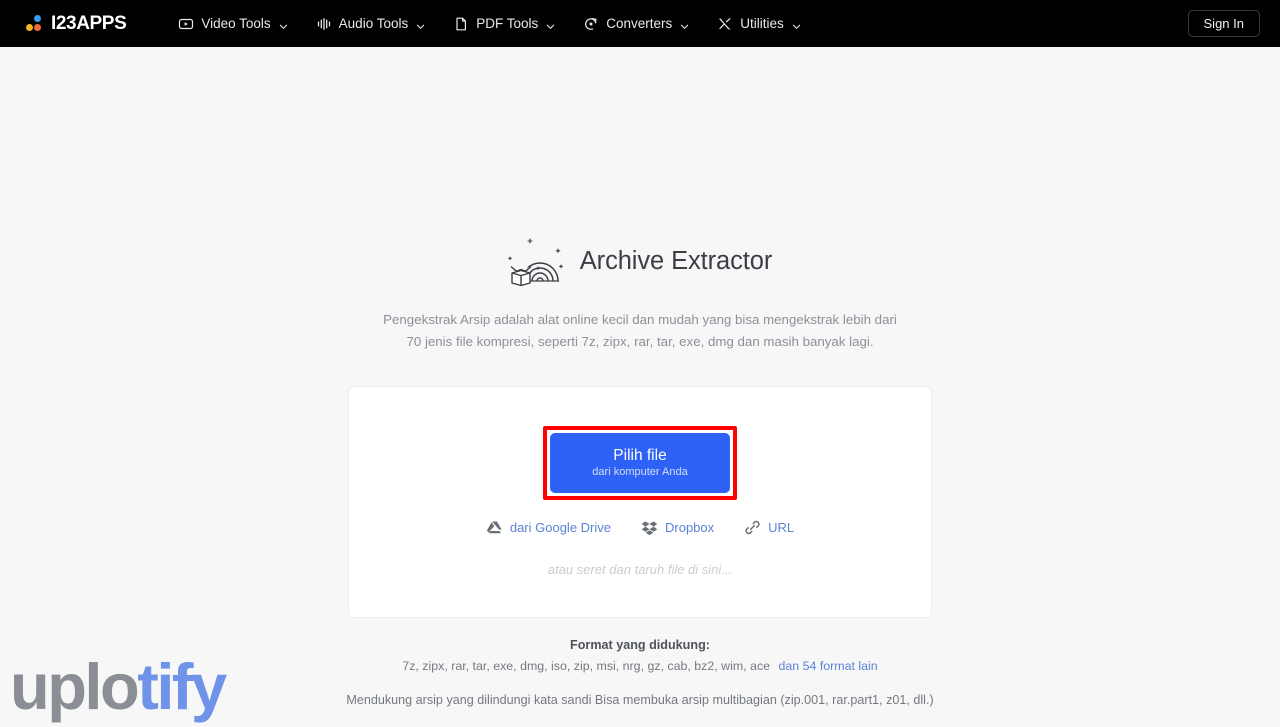 The width and height of the screenshot is (1280, 727). I want to click on choose-file-sub-label: dari komputer Anda, so click(640, 472).